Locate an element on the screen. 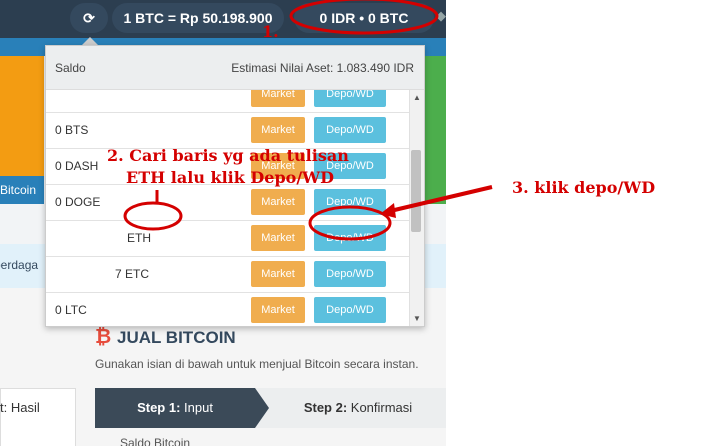 This screenshot has width=706, height=446. depo-arrow-line is located at coordinates (439, 199).